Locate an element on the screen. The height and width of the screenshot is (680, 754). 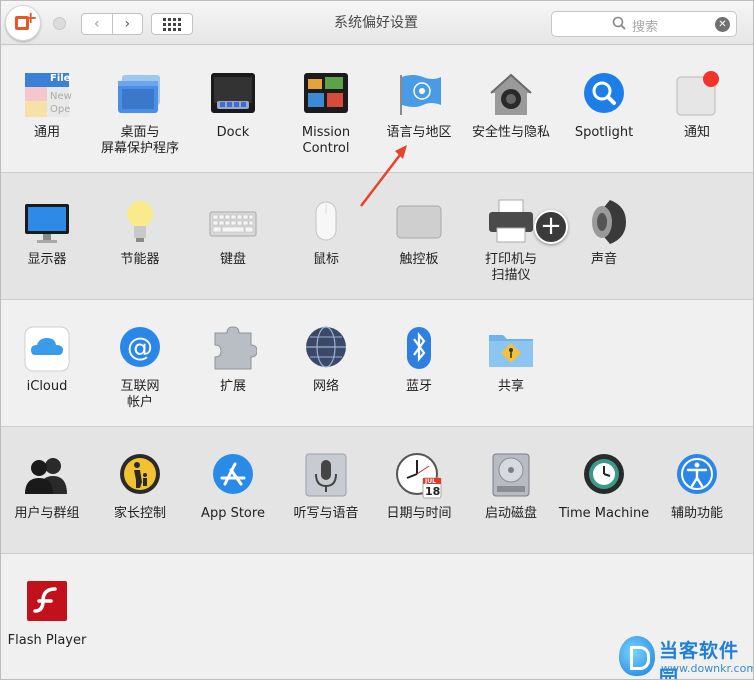
window-control-icon is located at coordinates (59, 23).